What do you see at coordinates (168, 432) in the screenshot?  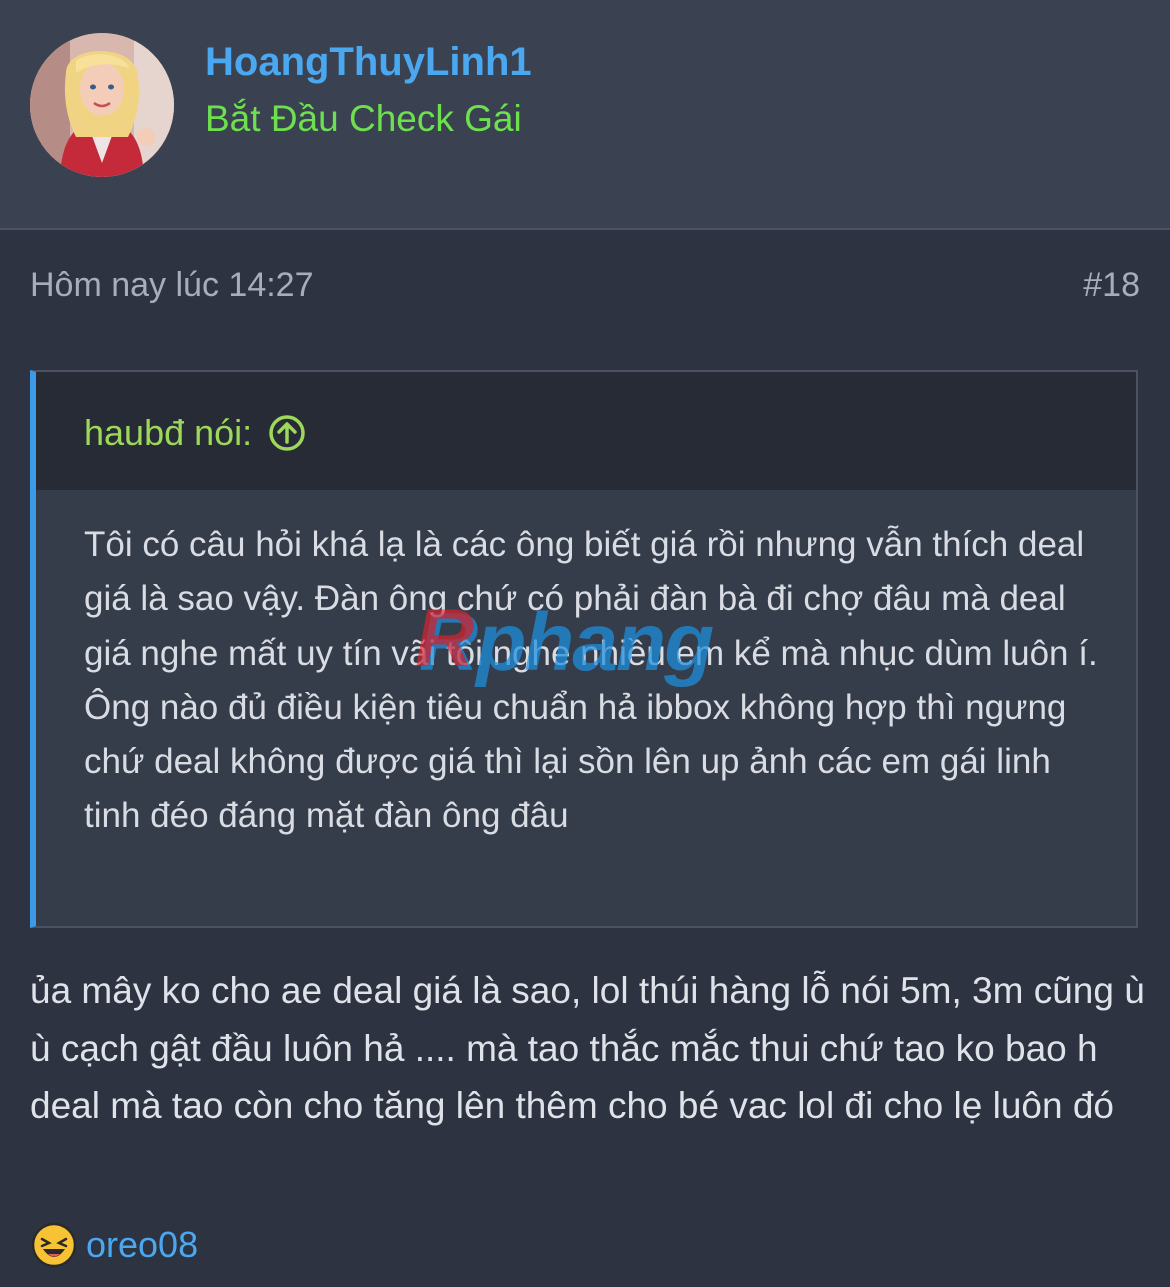 I see `quote-author-label: haubđ nói:` at bounding box center [168, 432].